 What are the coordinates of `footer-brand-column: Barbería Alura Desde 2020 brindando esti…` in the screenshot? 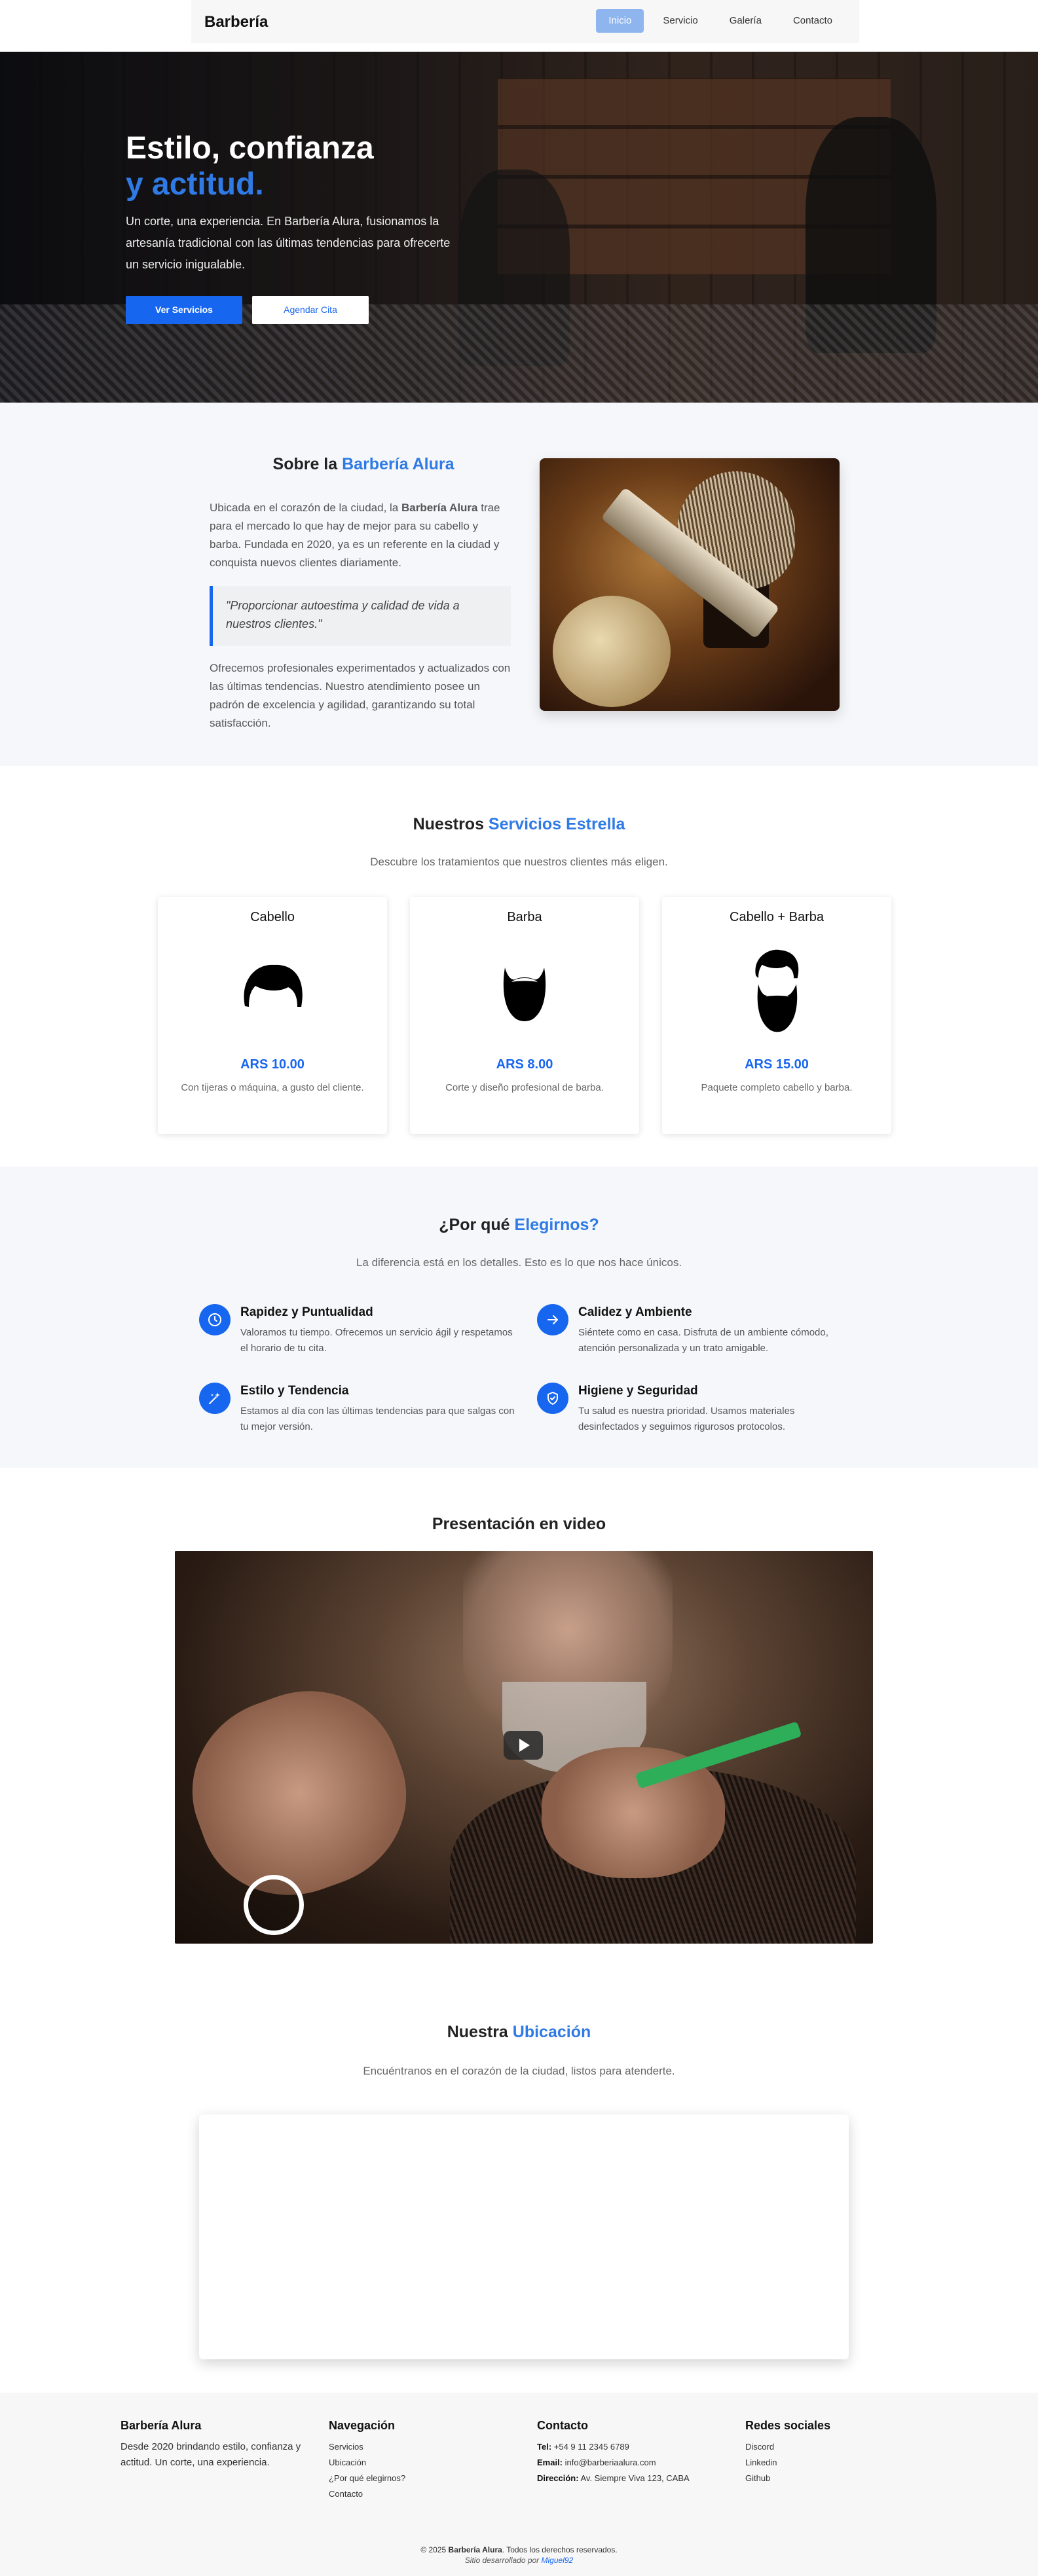 It's located at (218, 2445).